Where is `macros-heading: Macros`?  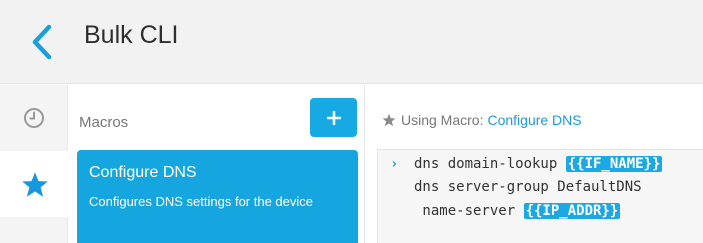 macros-heading: Macros is located at coordinates (104, 122).